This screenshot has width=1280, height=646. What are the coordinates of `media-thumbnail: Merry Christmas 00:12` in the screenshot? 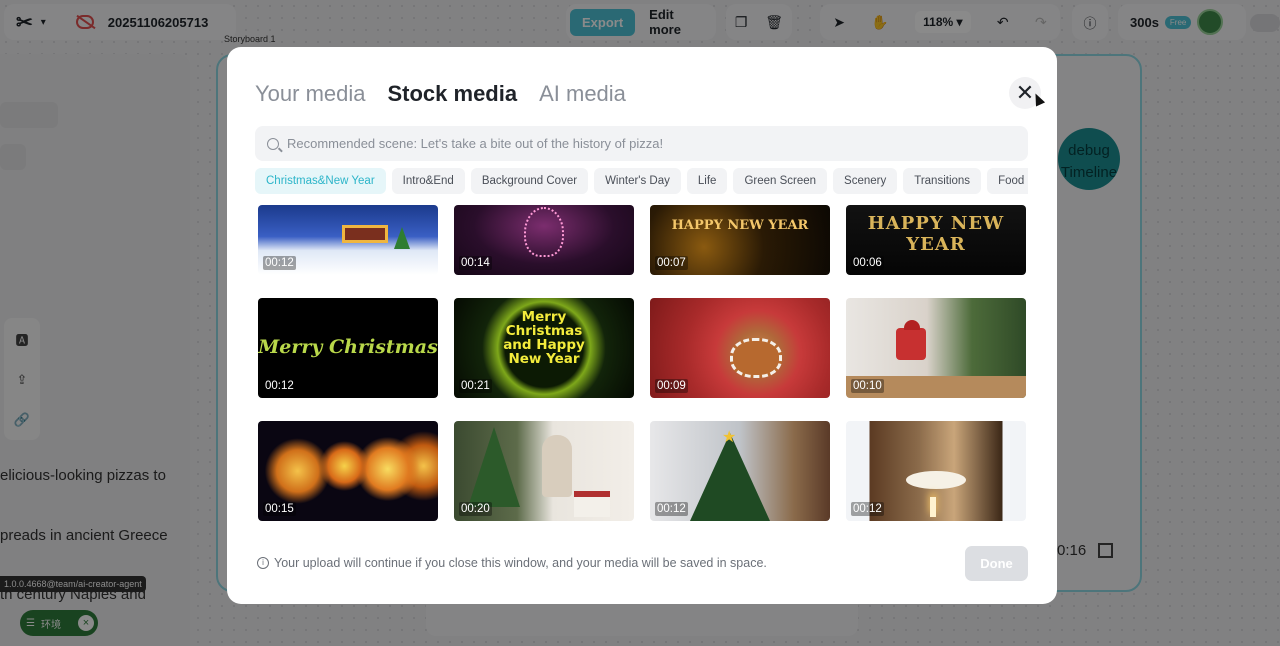 It's located at (348, 348).